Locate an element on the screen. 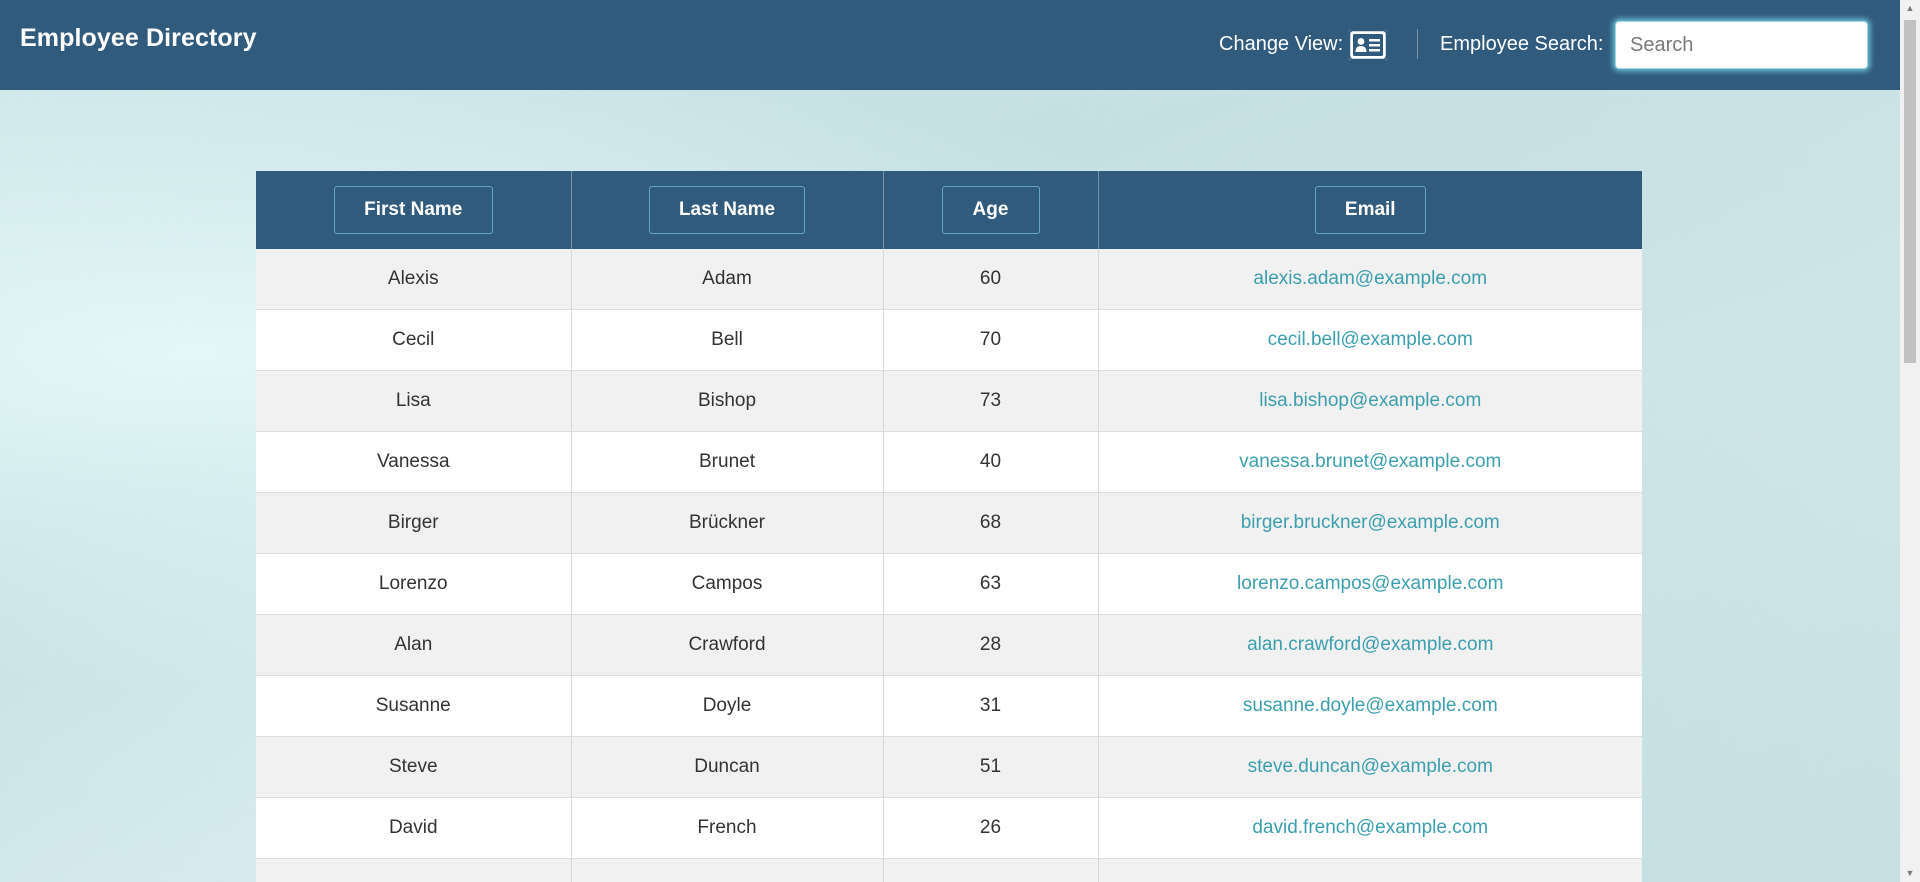  age-cell: 28 is located at coordinates (991, 645).